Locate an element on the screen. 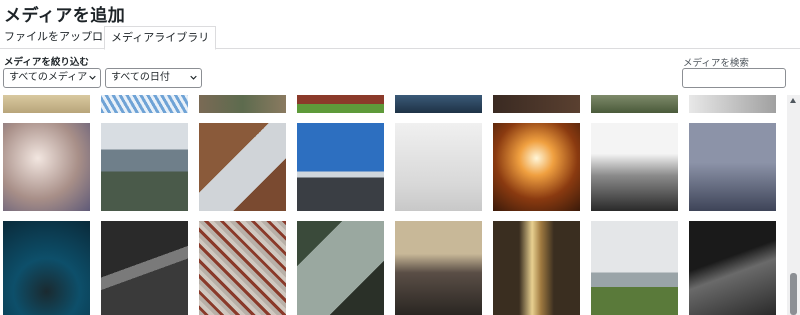 Image resolution: width=800 pixels, height=315 pixels. media-thumbnail-mountain-dusk is located at coordinates (438, 268).